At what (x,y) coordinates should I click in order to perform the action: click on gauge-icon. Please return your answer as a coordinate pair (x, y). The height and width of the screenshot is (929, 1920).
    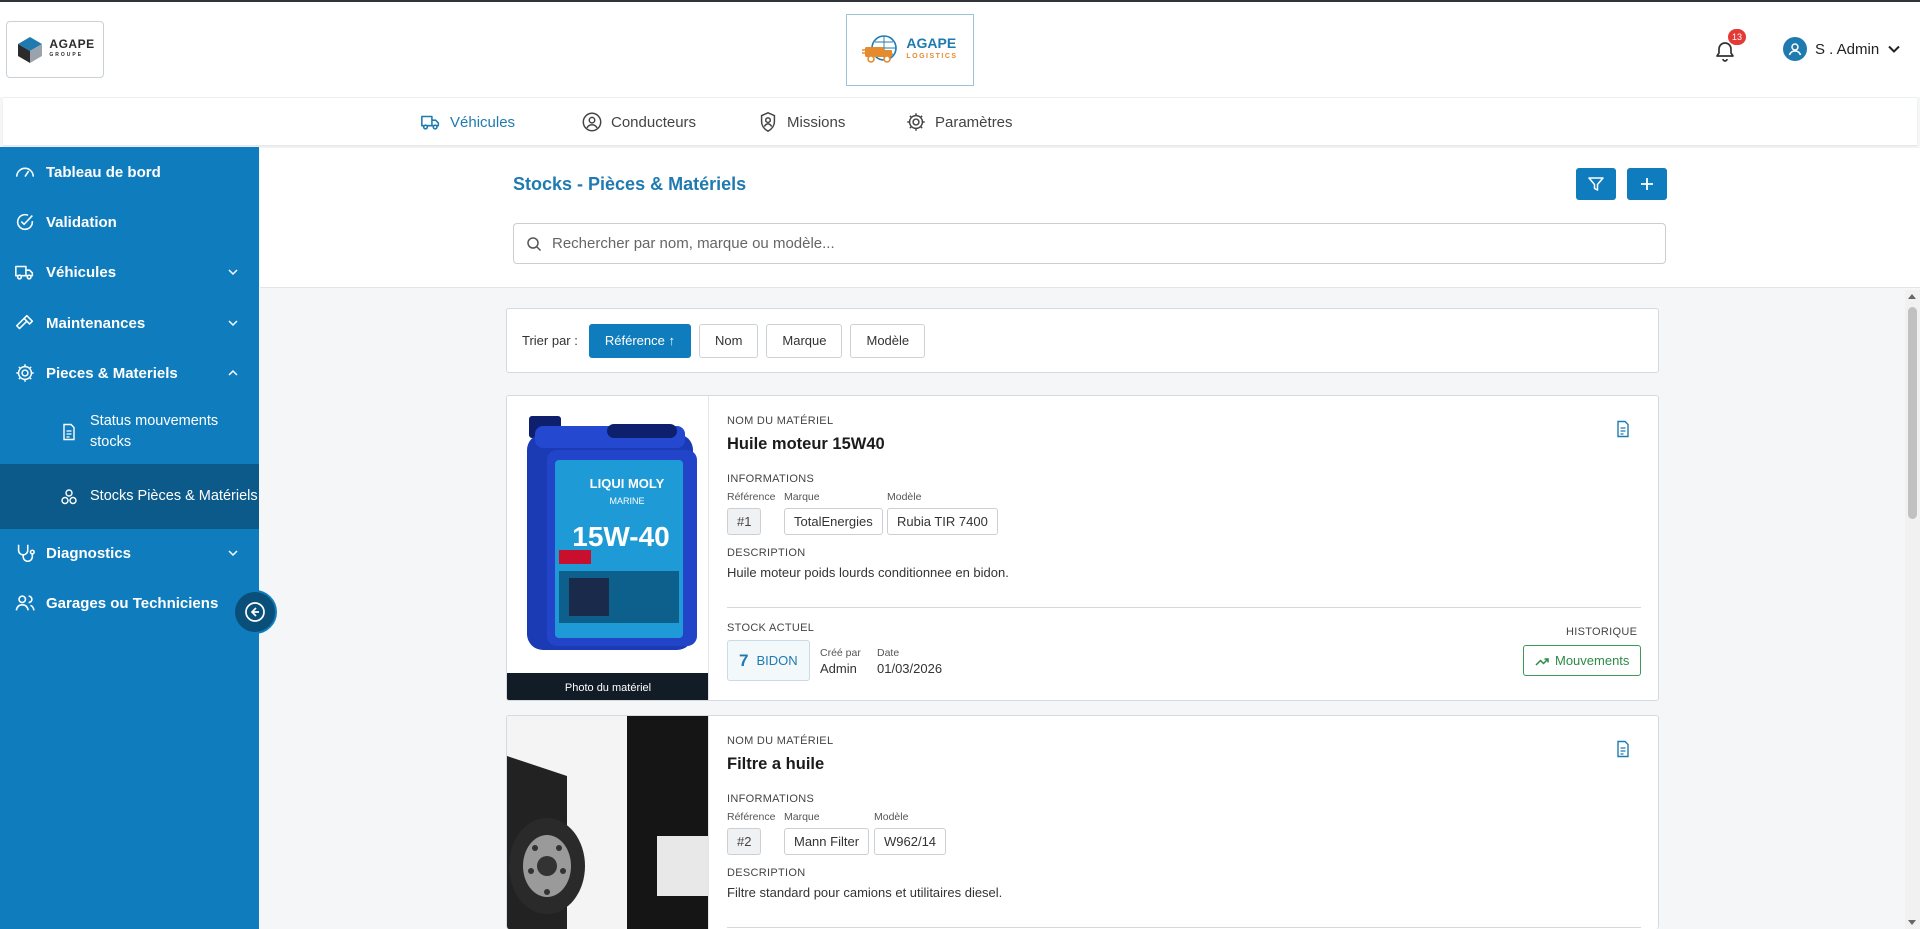
    Looking at the image, I should click on (25, 172).